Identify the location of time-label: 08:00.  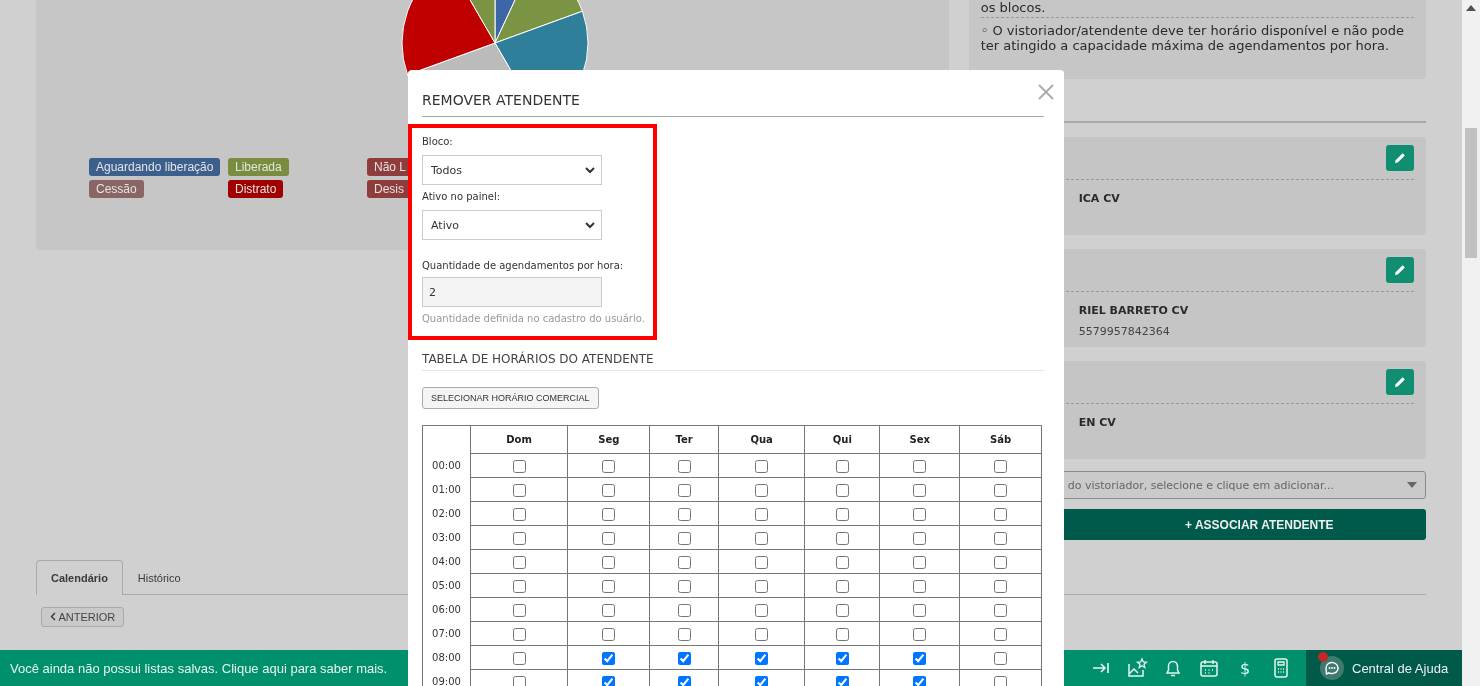
(446, 657).